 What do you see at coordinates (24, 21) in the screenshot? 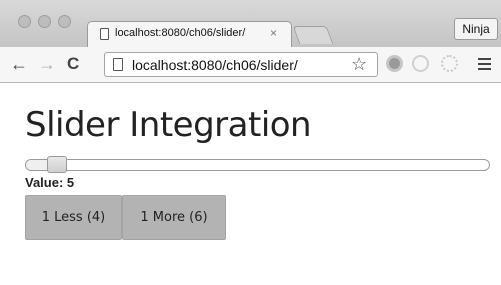
I see `close-window-dot` at bounding box center [24, 21].